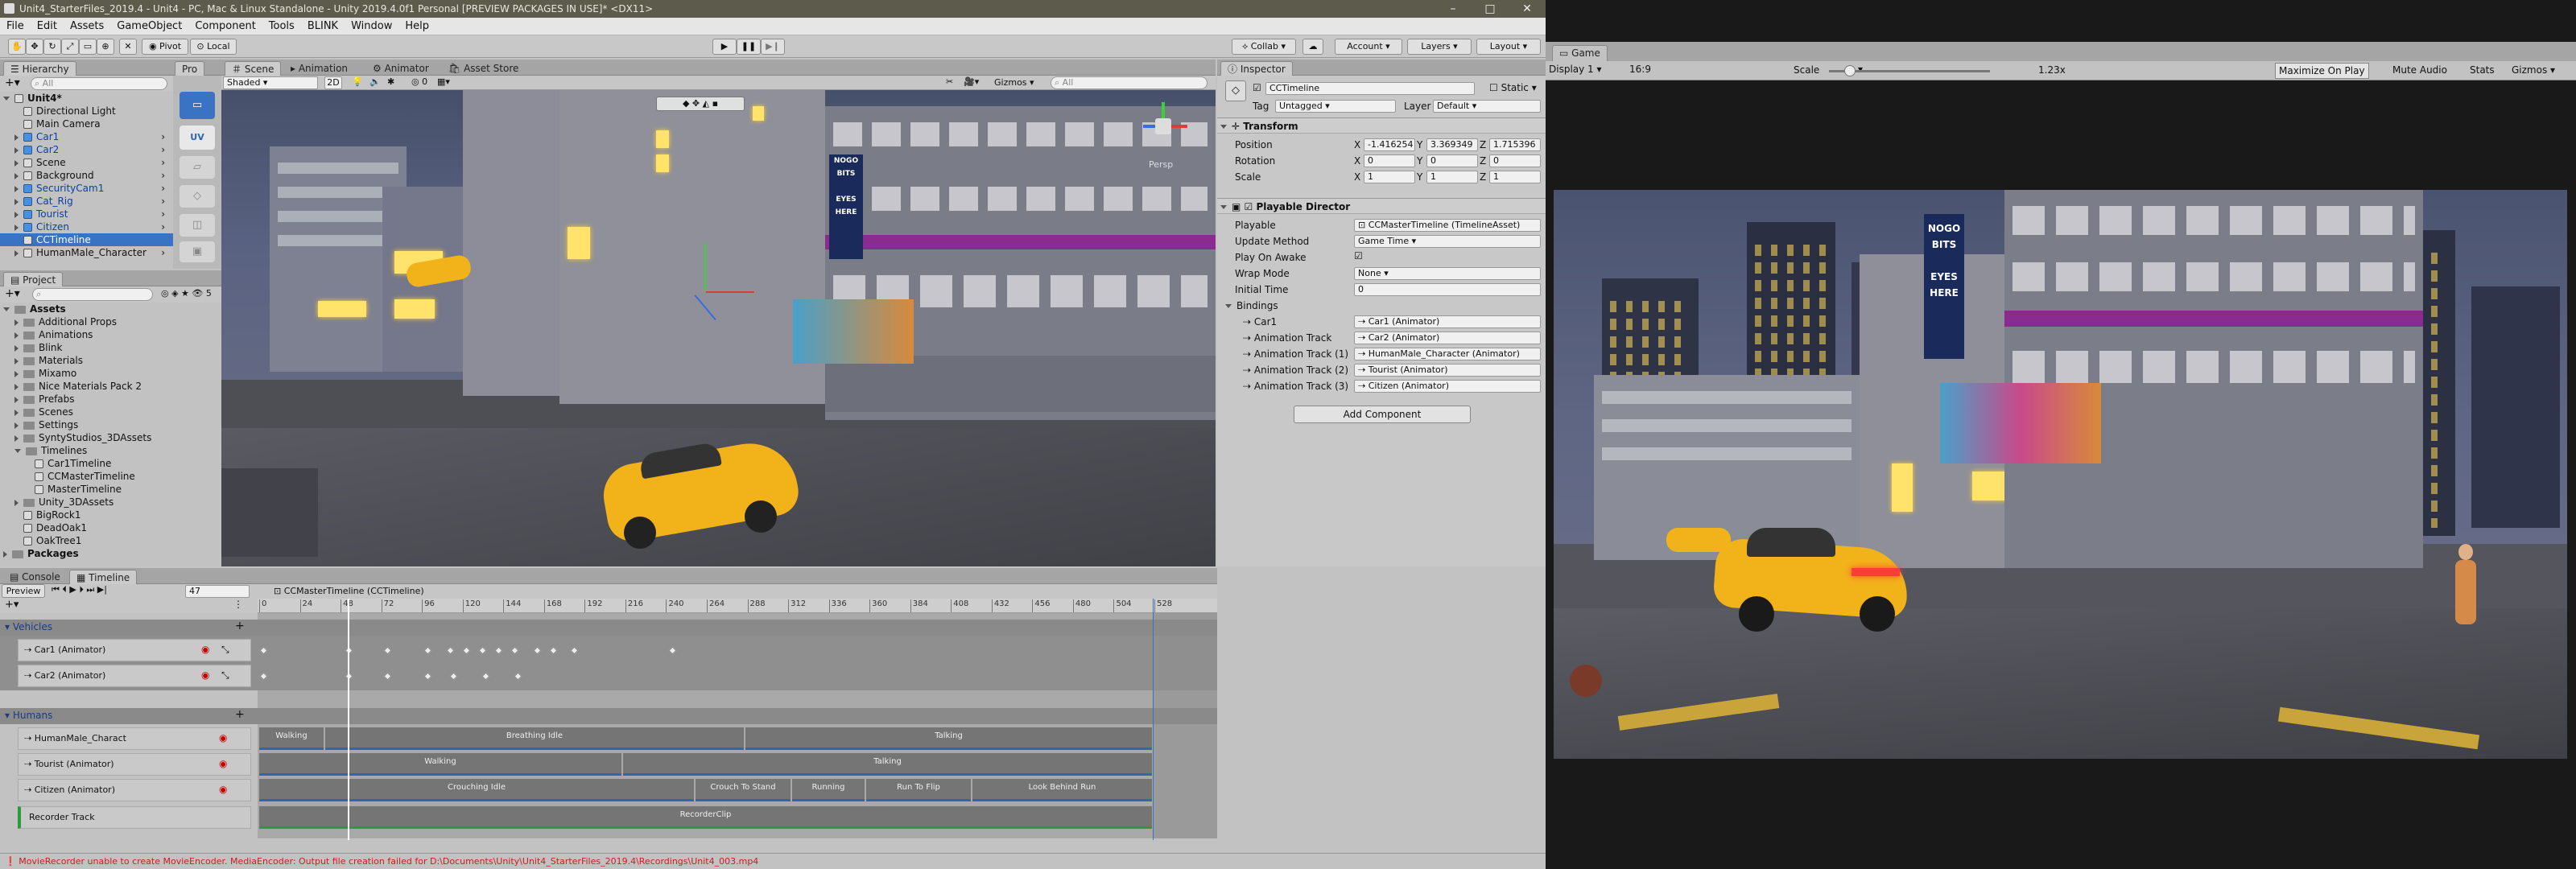 The height and width of the screenshot is (869, 2576). What do you see at coordinates (281, 26) in the screenshot?
I see `menu-tools: Tools` at bounding box center [281, 26].